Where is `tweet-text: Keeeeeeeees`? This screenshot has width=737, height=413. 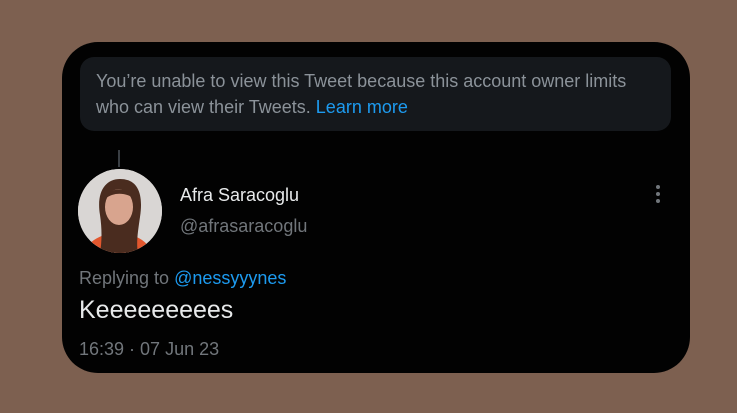 tweet-text: Keeeeeeeees is located at coordinates (156, 310).